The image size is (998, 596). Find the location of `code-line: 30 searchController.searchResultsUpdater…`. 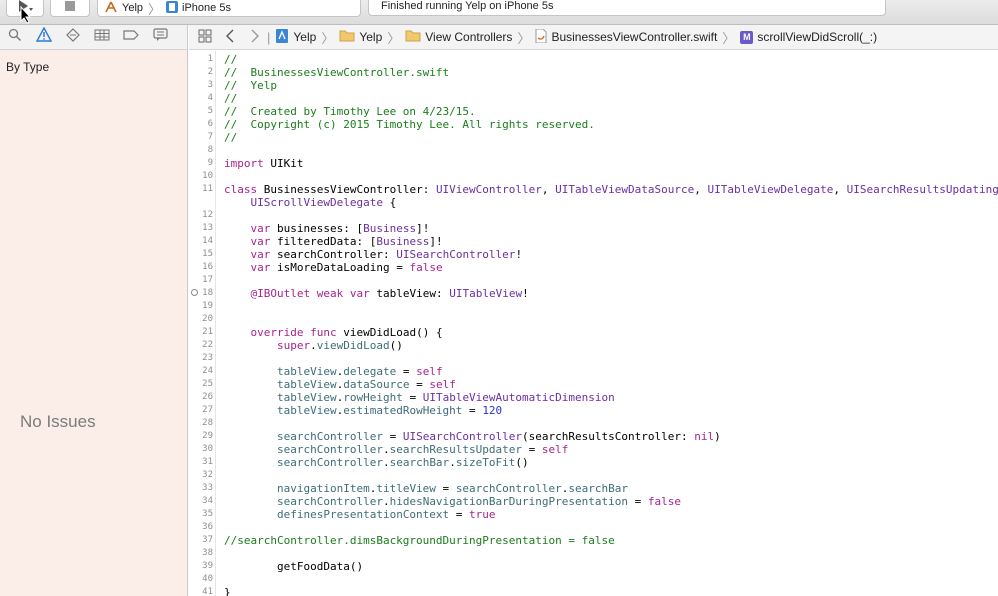

code-line: 30 searchController.searchResultsUpdater… is located at coordinates (593, 449).